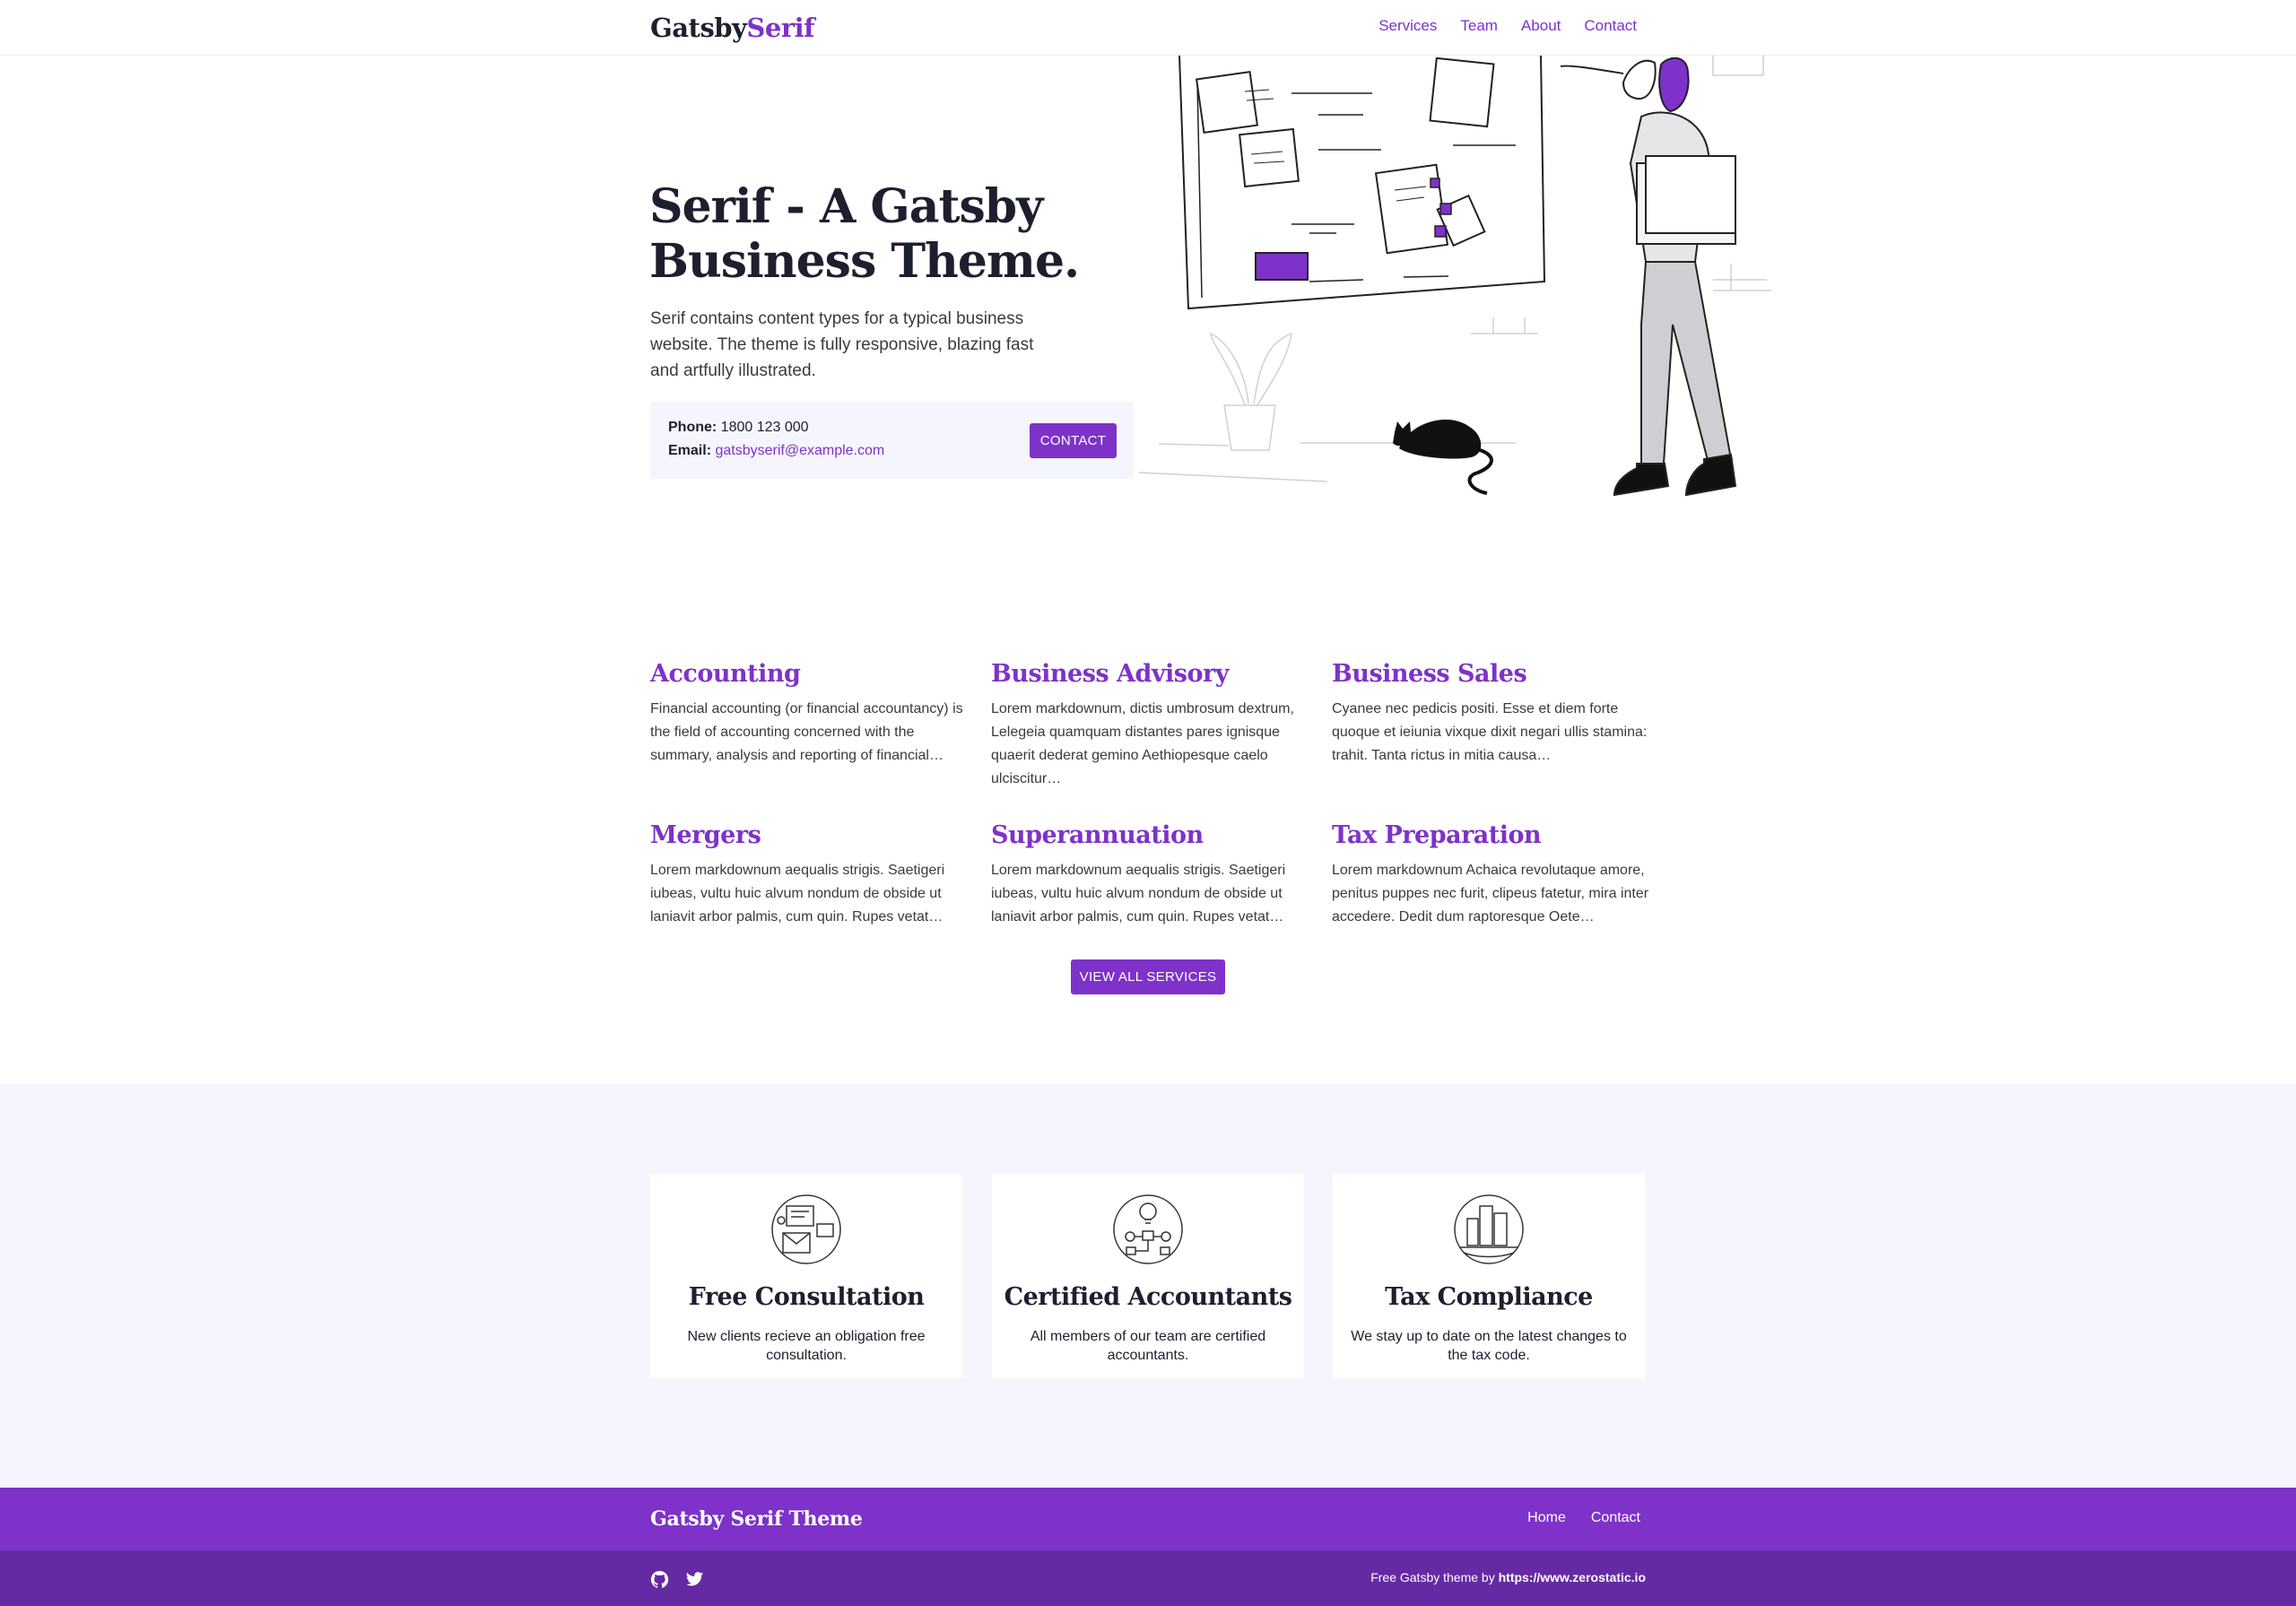 This screenshot has height=1606, width=2296. What do you see at coordinates (764, 427) in the screenshot?
I see `phone-value: 1800 123 000` at bounding box center [764, 427].